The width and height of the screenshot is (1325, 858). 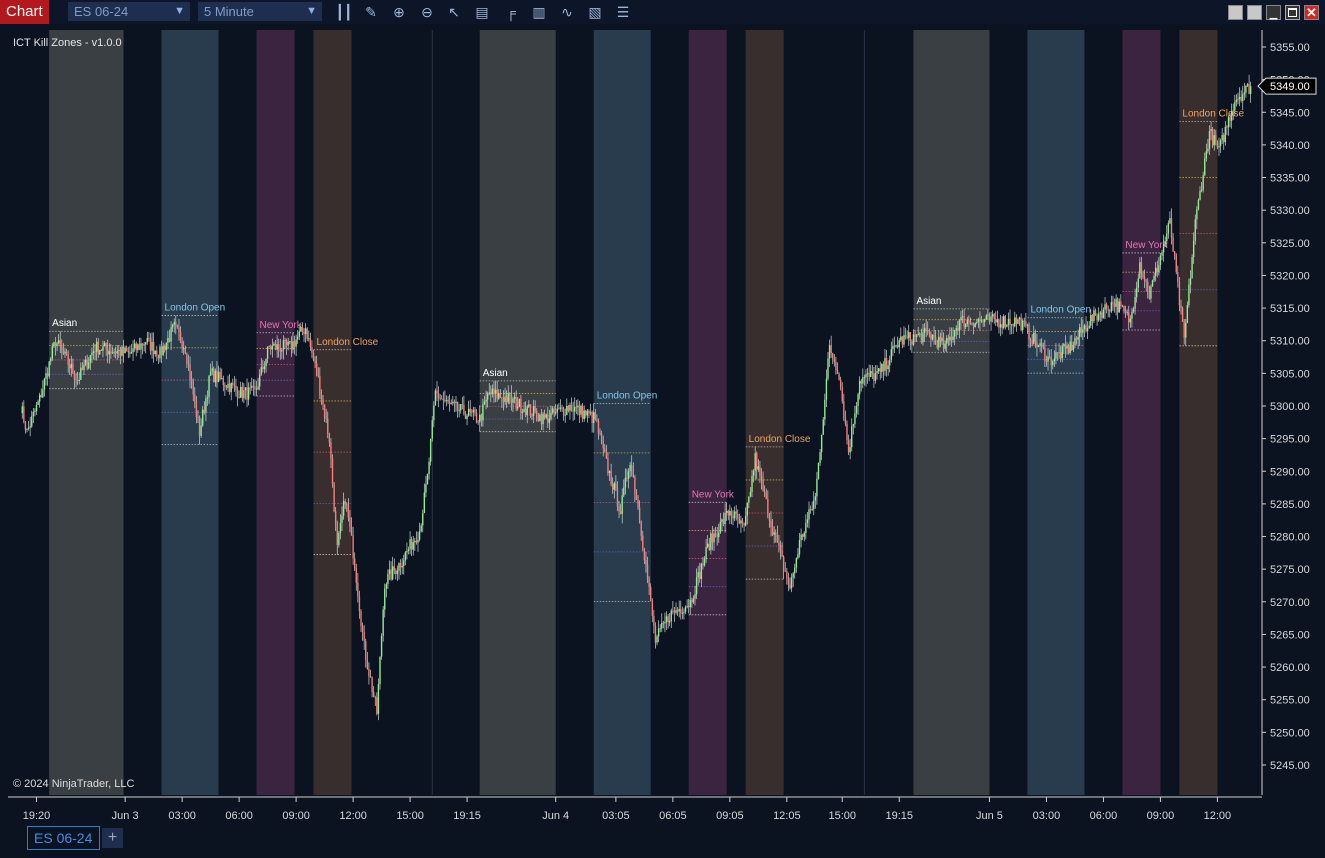 I want to click on instrument-select: ES 06-24 ▼, so click(x=129, y=11).